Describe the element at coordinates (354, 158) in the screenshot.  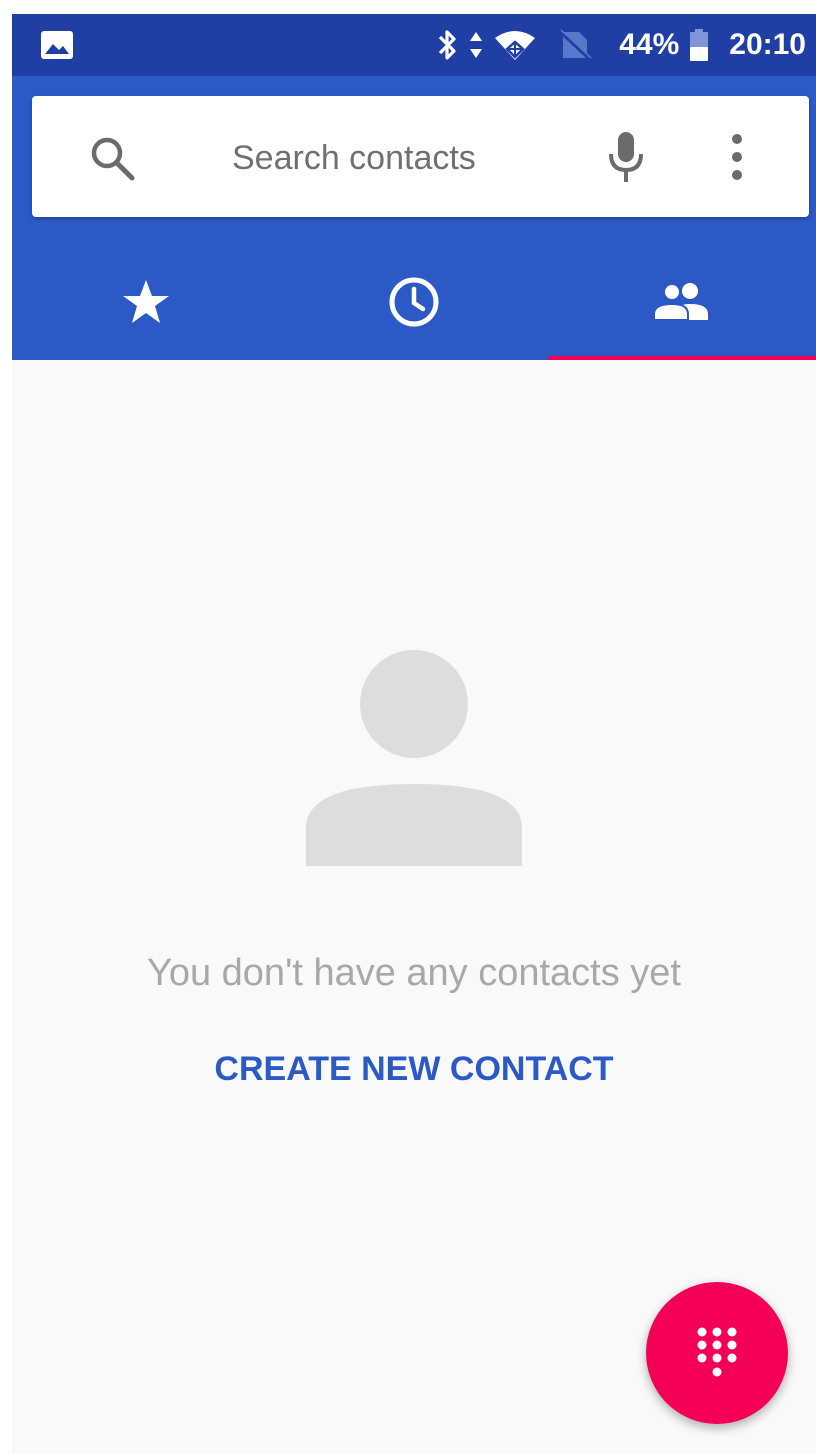
I see `search-input: Search contacts` at that location.